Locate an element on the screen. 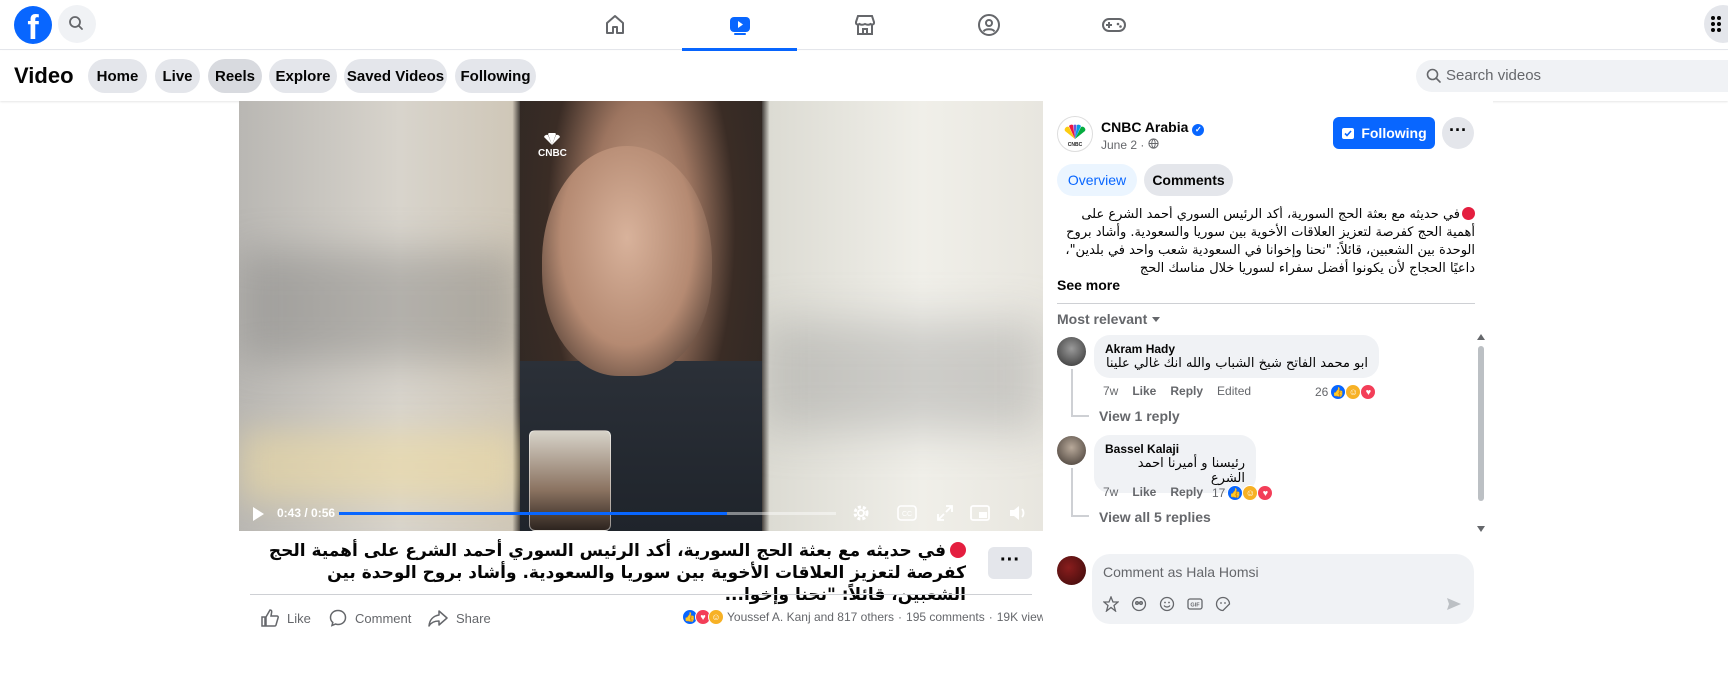 This screenshot has width=1728, height=697. like-button: Like is located at coordinates (286, 618).